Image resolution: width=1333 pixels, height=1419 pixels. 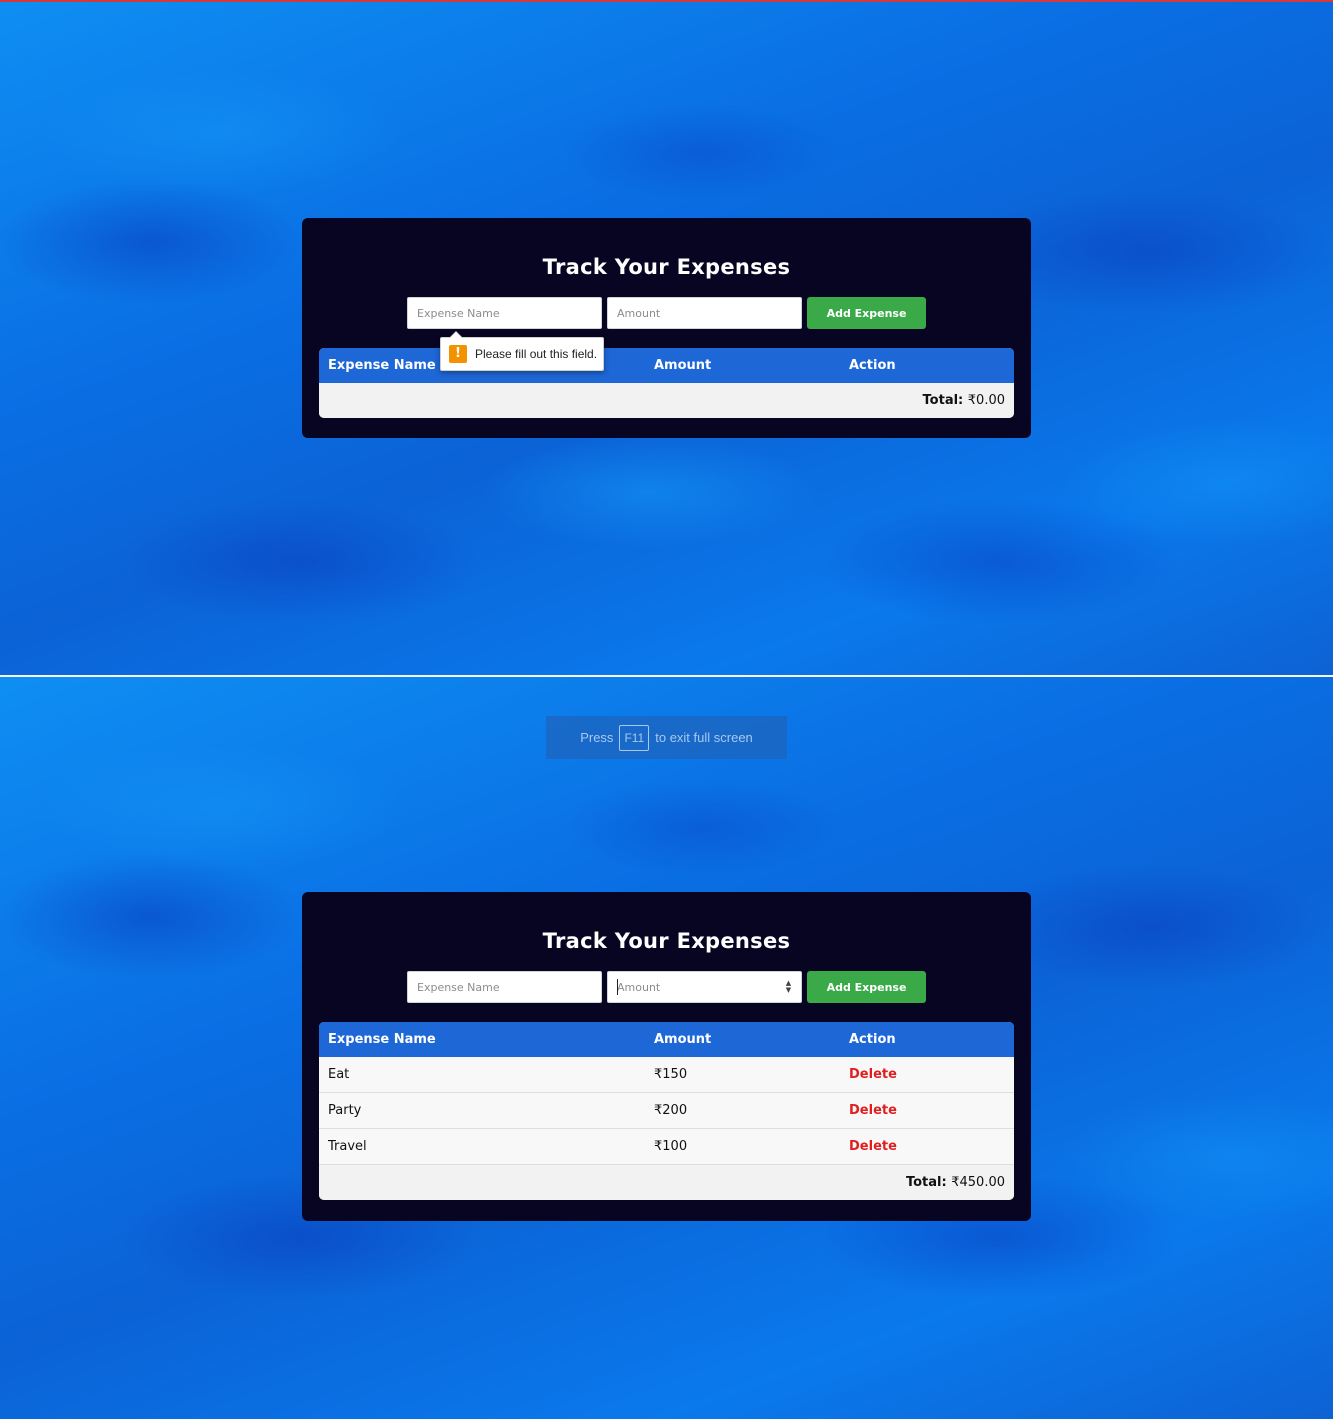 What do you see at coordinates (704, 737) in the screenshot?
I see `fullscreen-notice-text: to exit full screen` at bounding box center [704, 737].